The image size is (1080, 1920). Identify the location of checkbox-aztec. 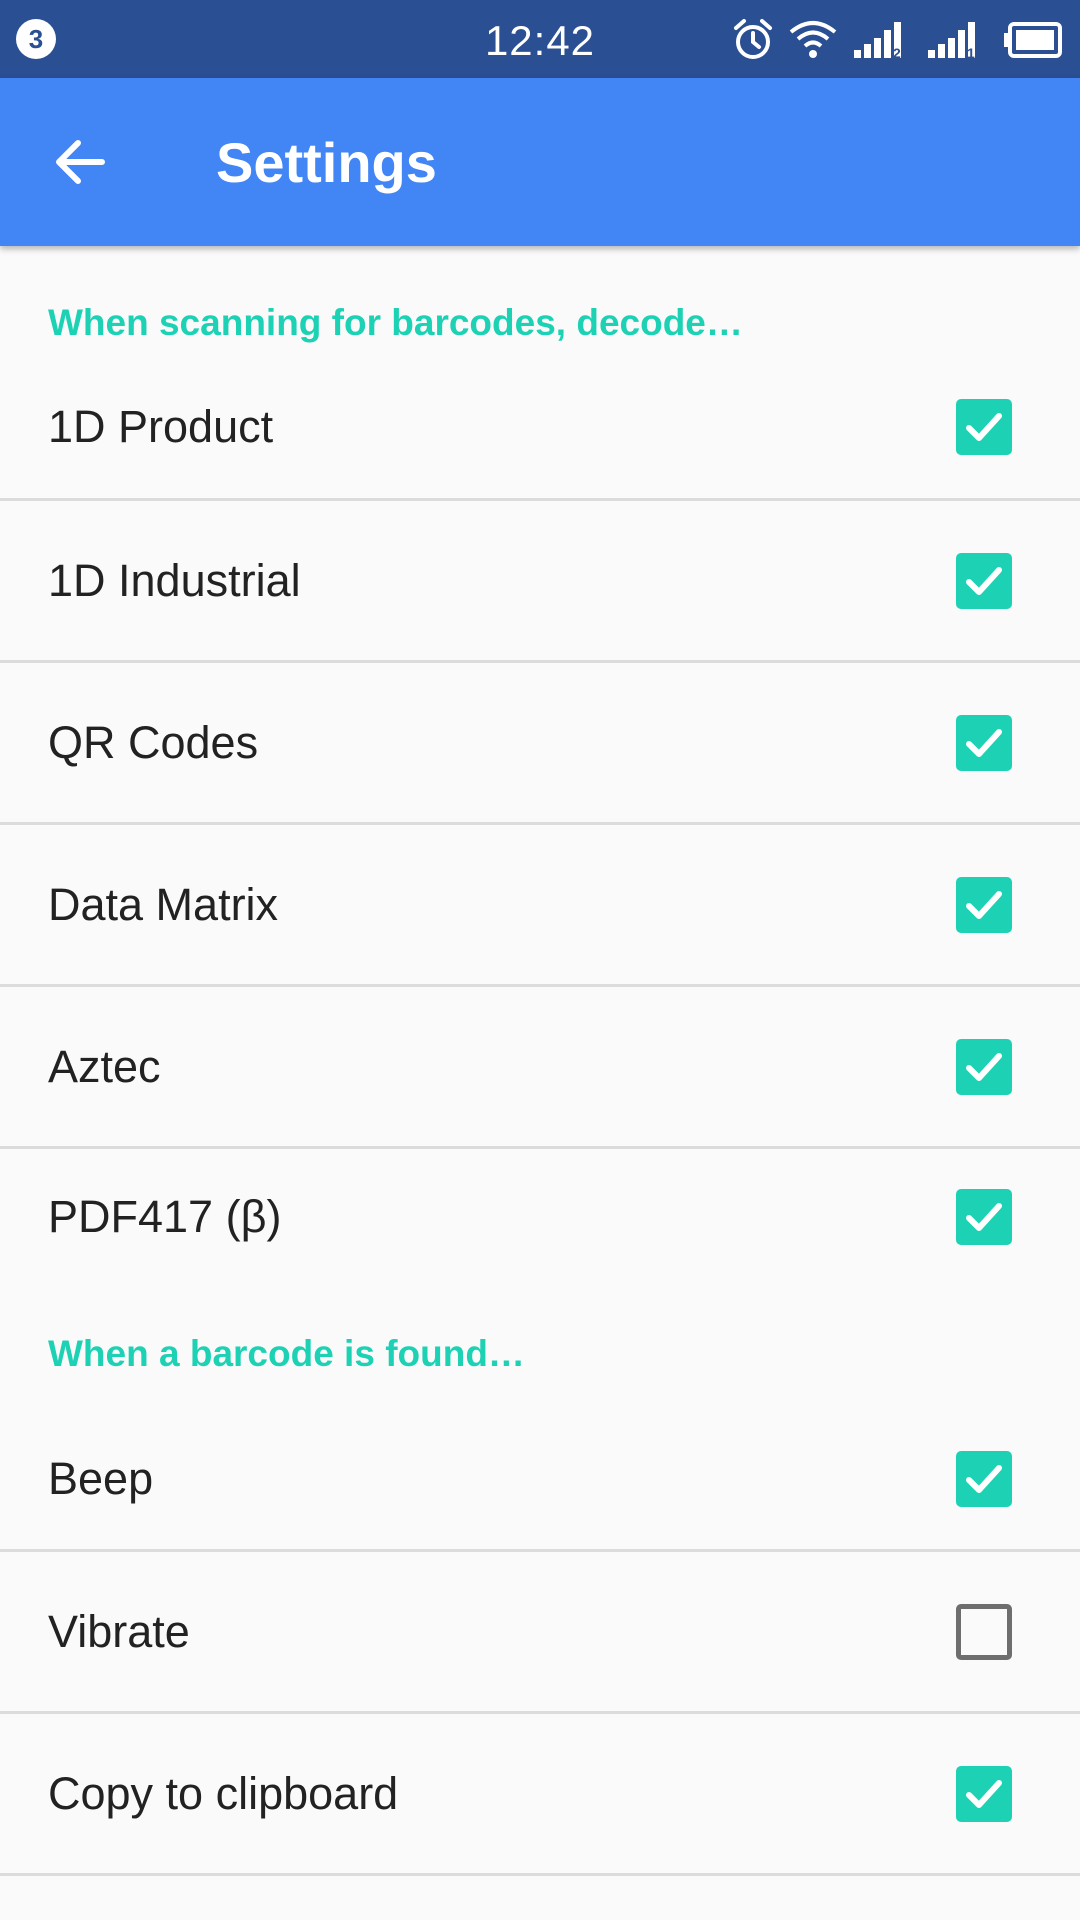
(984, 1066).